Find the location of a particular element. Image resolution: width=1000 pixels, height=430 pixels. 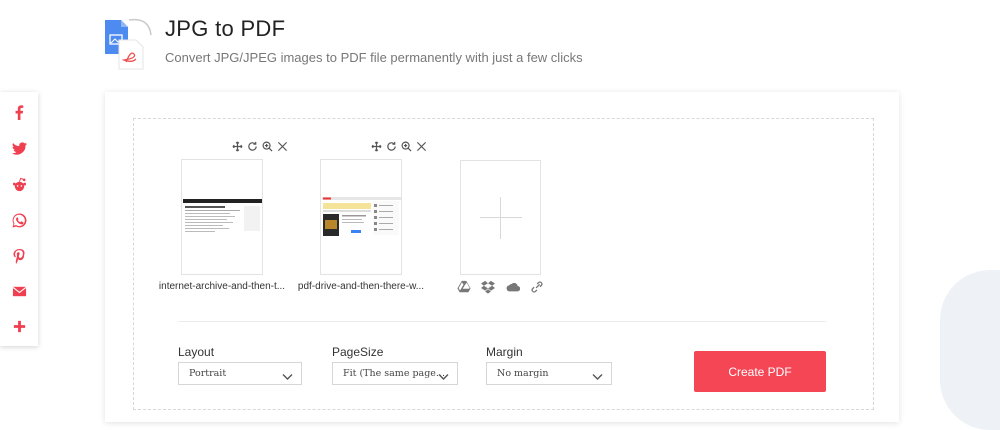

add-file-button is located at coordinates (500, 217).